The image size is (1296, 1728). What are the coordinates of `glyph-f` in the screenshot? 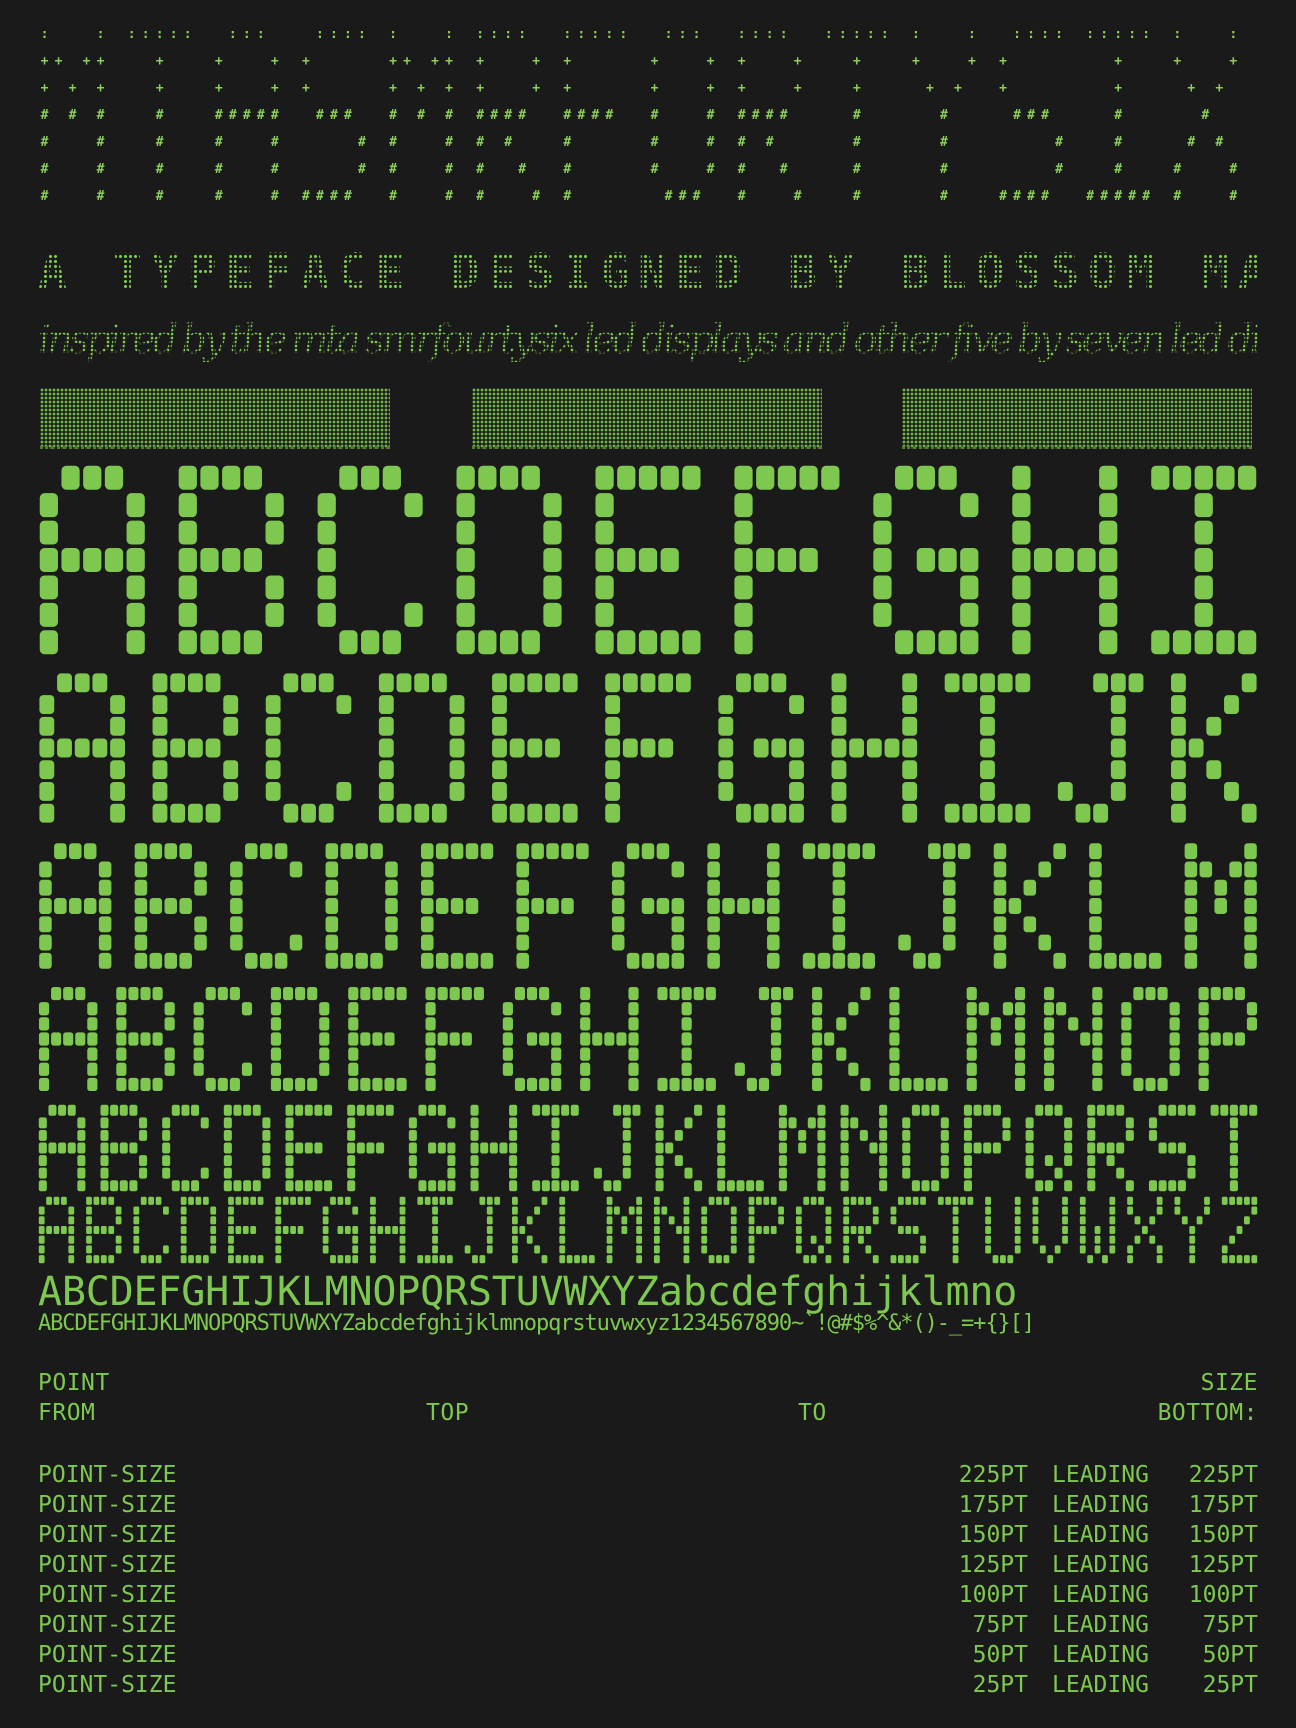 It's located at (787, 560).